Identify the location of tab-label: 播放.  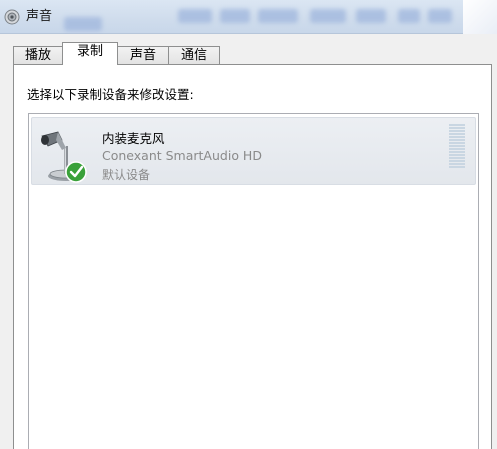
(37, 55).